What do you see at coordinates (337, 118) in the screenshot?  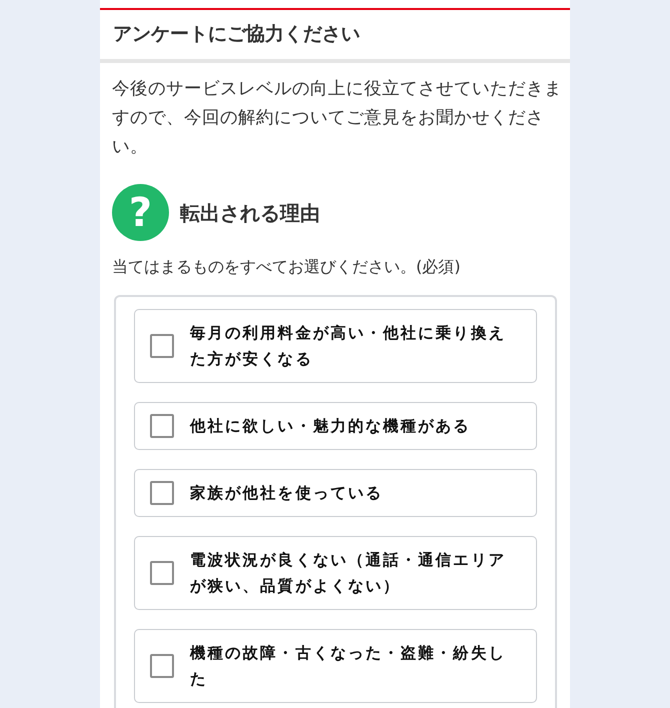 I see `intro-text: 今後のサービスレベルの向上に役立てさせていただきますので、今回の解約についてご意見をお聞かせください。` at bounding box center [337, 118].